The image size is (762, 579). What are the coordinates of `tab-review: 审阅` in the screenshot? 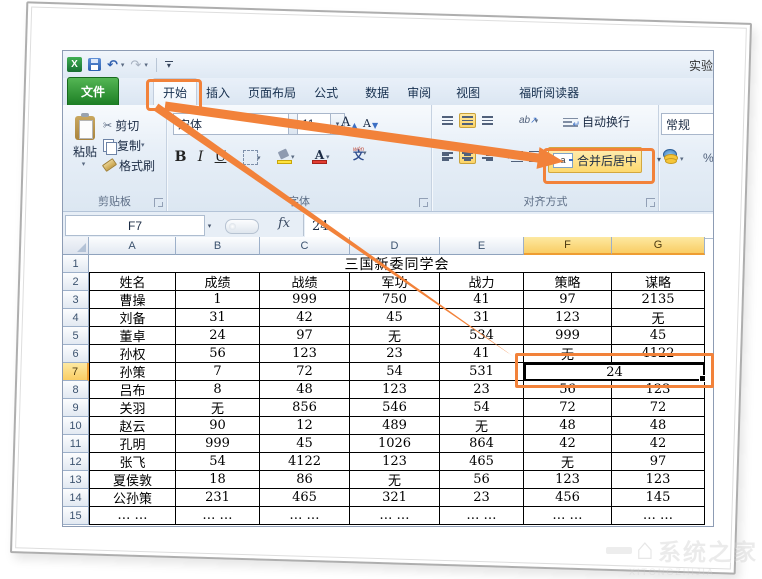 It's located at (419, 92).